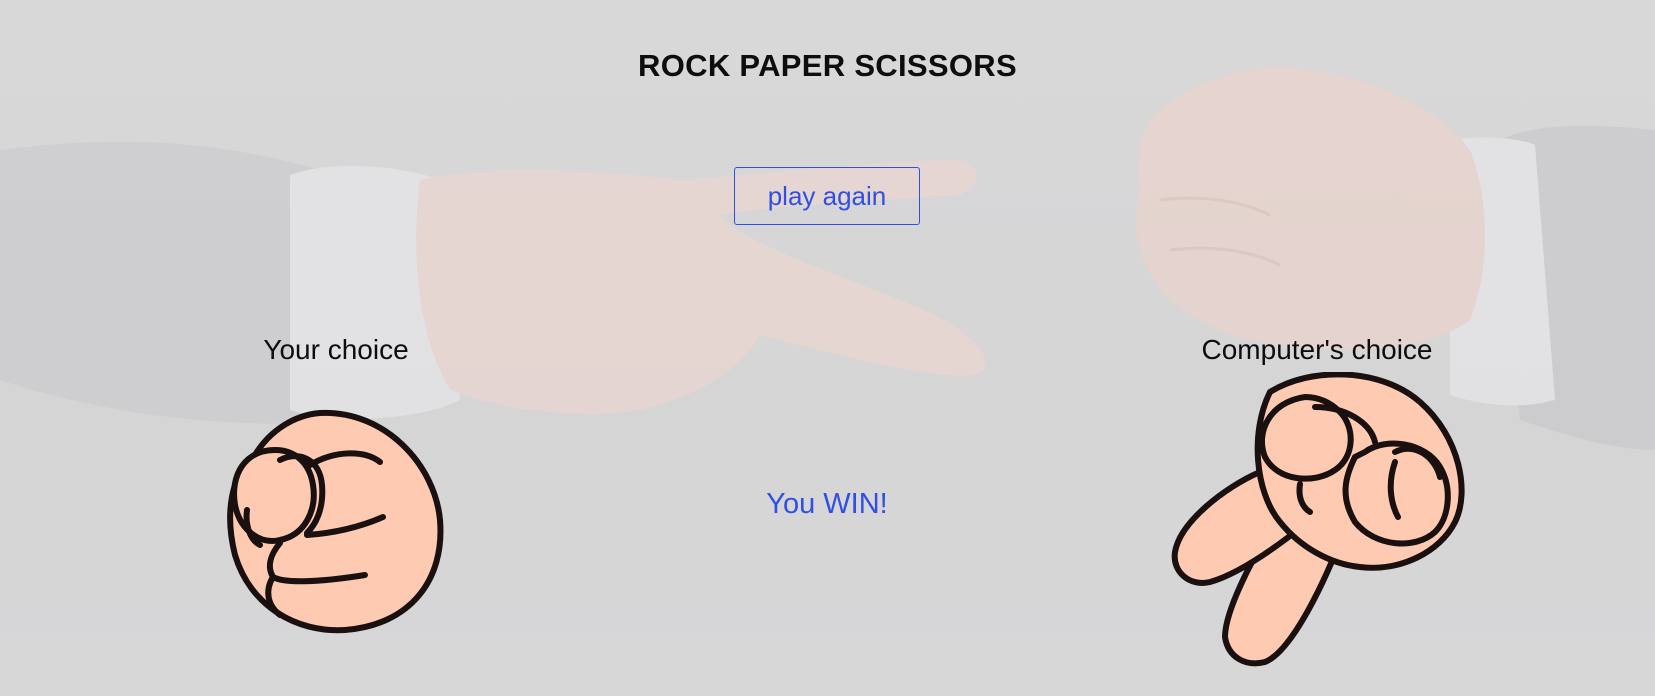 This screenshot has height=696, width=1655. I want to click on rock-fist-icon, so click(335, 521).